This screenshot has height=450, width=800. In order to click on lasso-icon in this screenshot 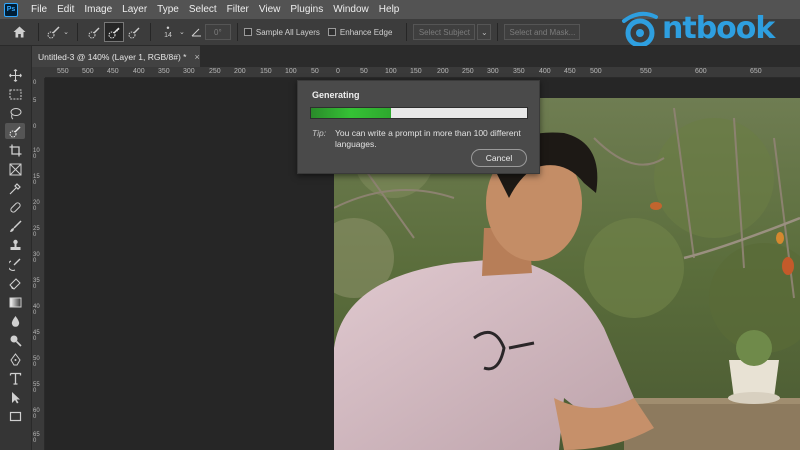, I will do `click(15, 113)`.